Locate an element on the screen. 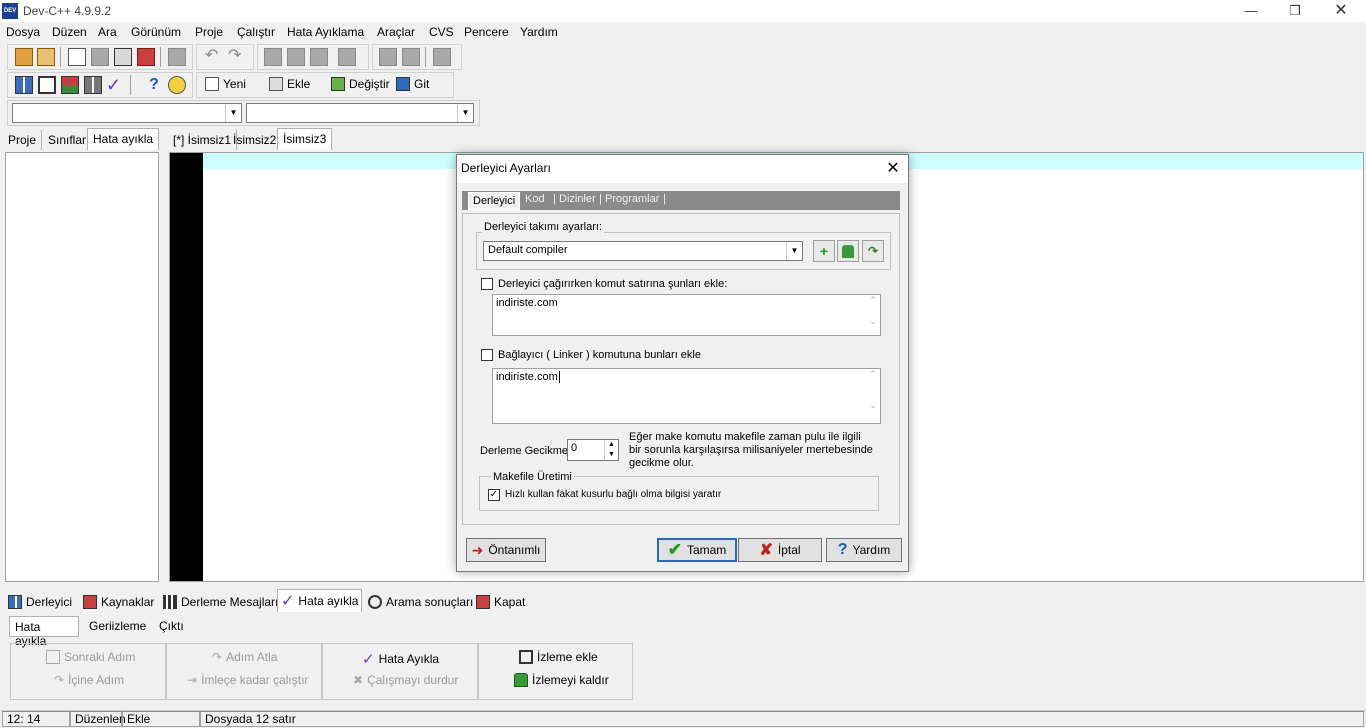 This screenshot has width=1366, height=728. close-button: ✕ is located at coordinates (1341, 11).